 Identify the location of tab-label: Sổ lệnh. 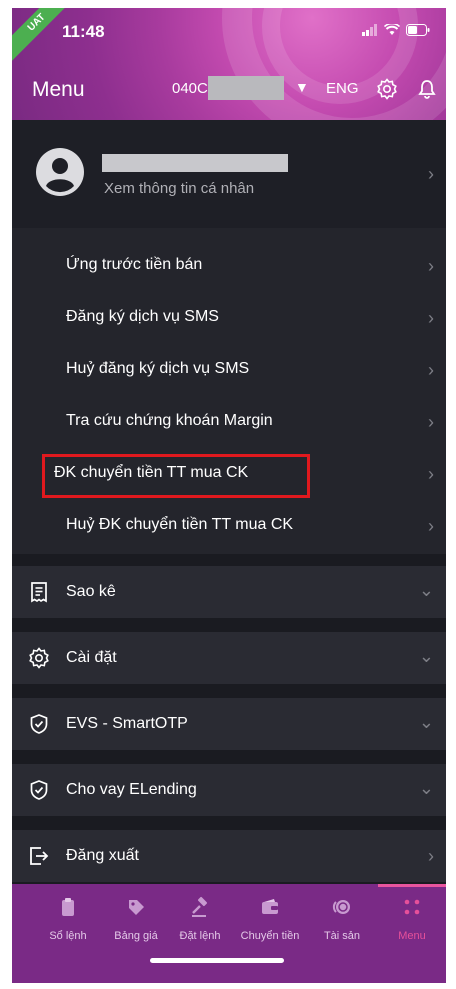
(68, 936).